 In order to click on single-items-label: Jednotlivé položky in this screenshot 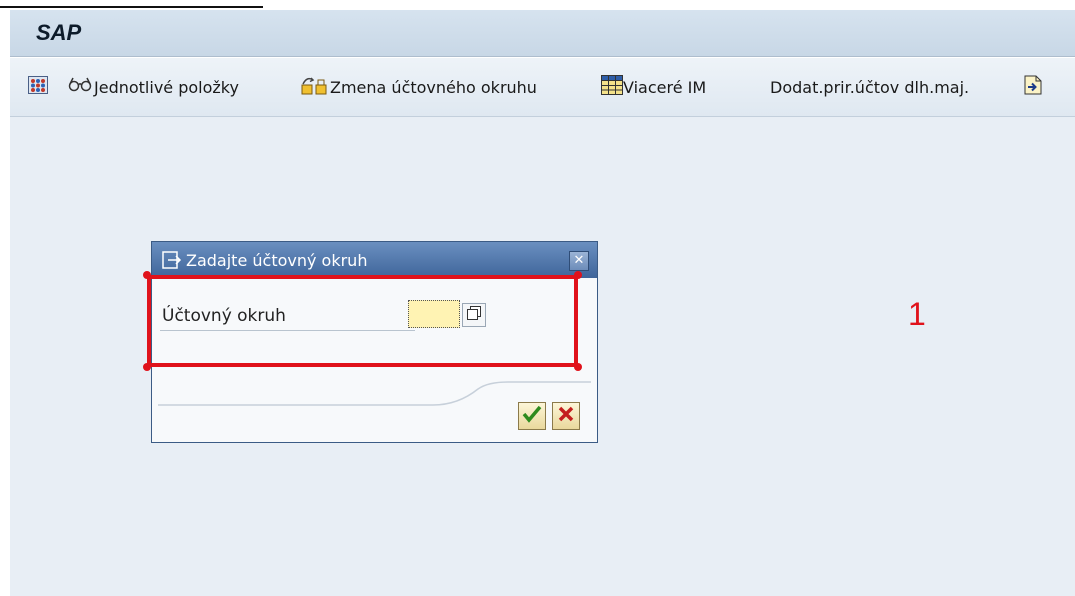, I will do `click(166, 87)`.